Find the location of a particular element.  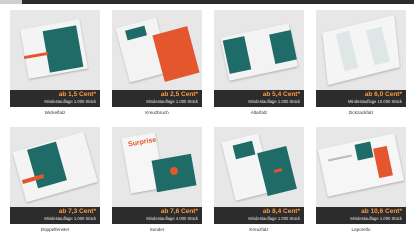

price-bar: ab 8,4 Cent* Mindestauflage 1.000 Stück is located at coordinates (259, 215).